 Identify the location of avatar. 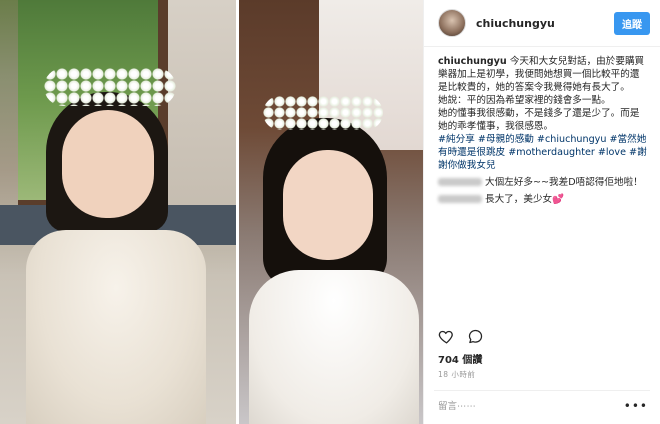
(452, 23).